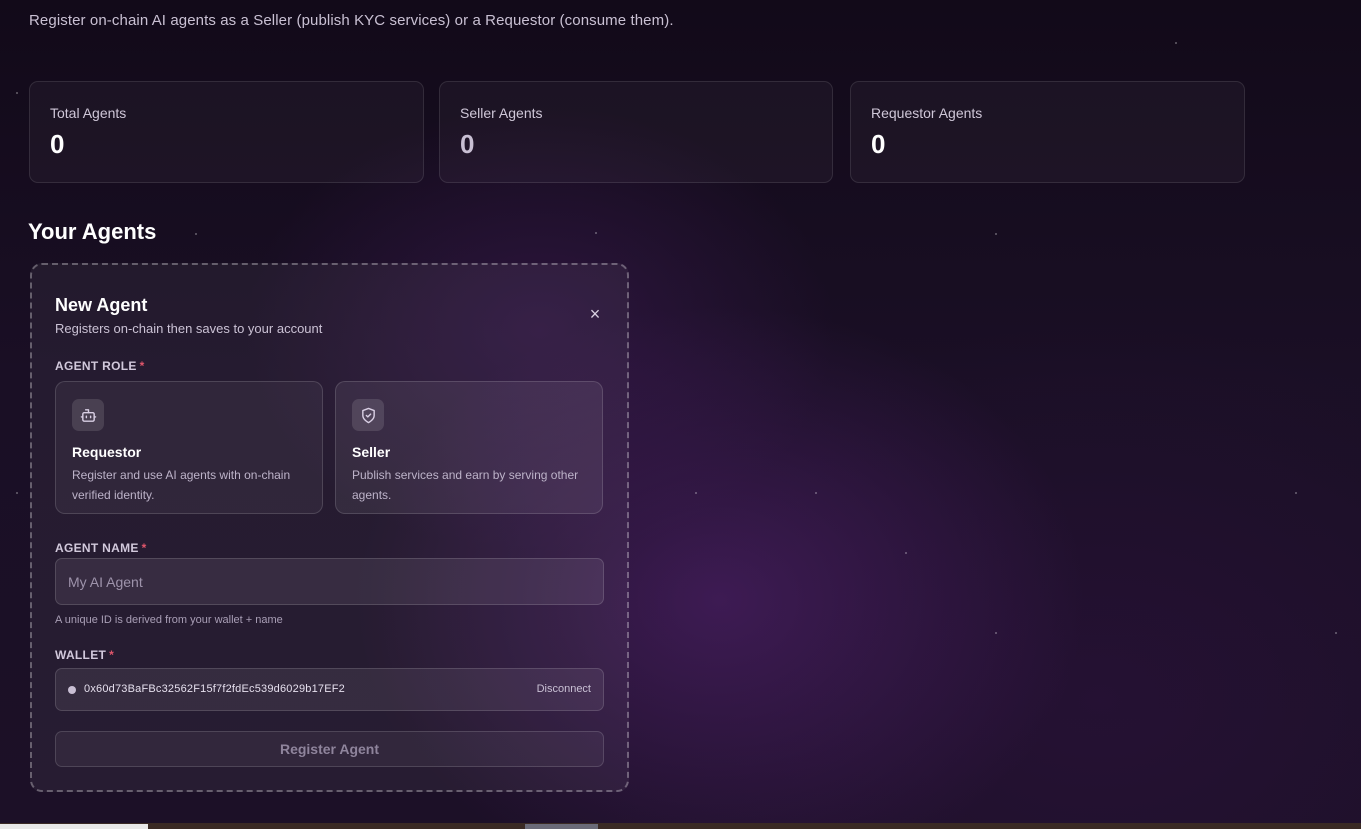 The width and height of the screenshot is (1361, 829). Describe the element at coordinates (107, 452) in the screenshot. I see `role-name: Requestor` at that location.